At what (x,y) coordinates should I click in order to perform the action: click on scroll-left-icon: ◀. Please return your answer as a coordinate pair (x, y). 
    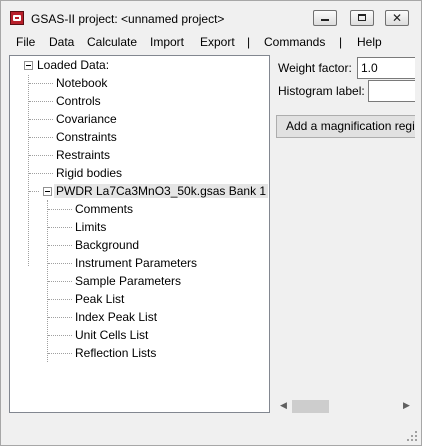
    Looking at the image, I should click on (283, 406).